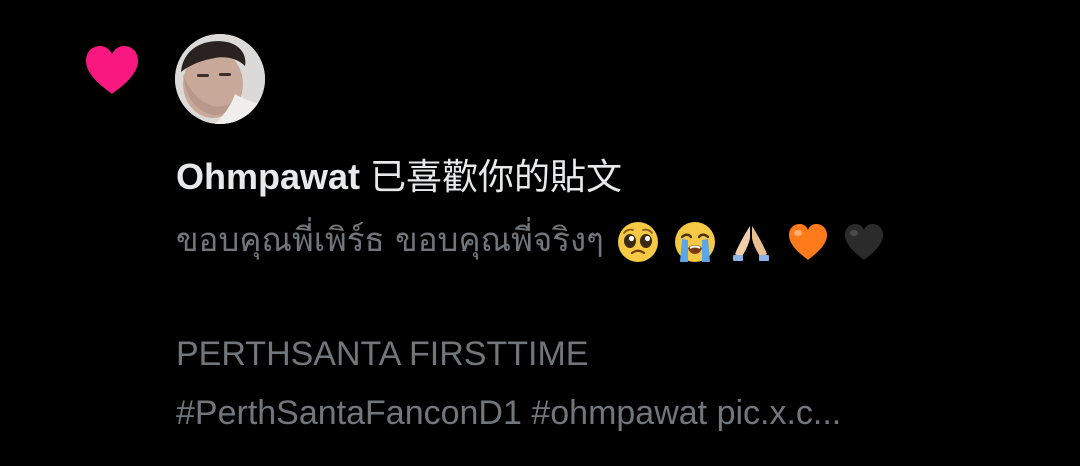 This screenshot has height=466, width=1080. I want to click on post-text-line: ขอบคุณพี่เพิร์ธ ขอบคุณพี่จริงๆ, so click(616, 240).